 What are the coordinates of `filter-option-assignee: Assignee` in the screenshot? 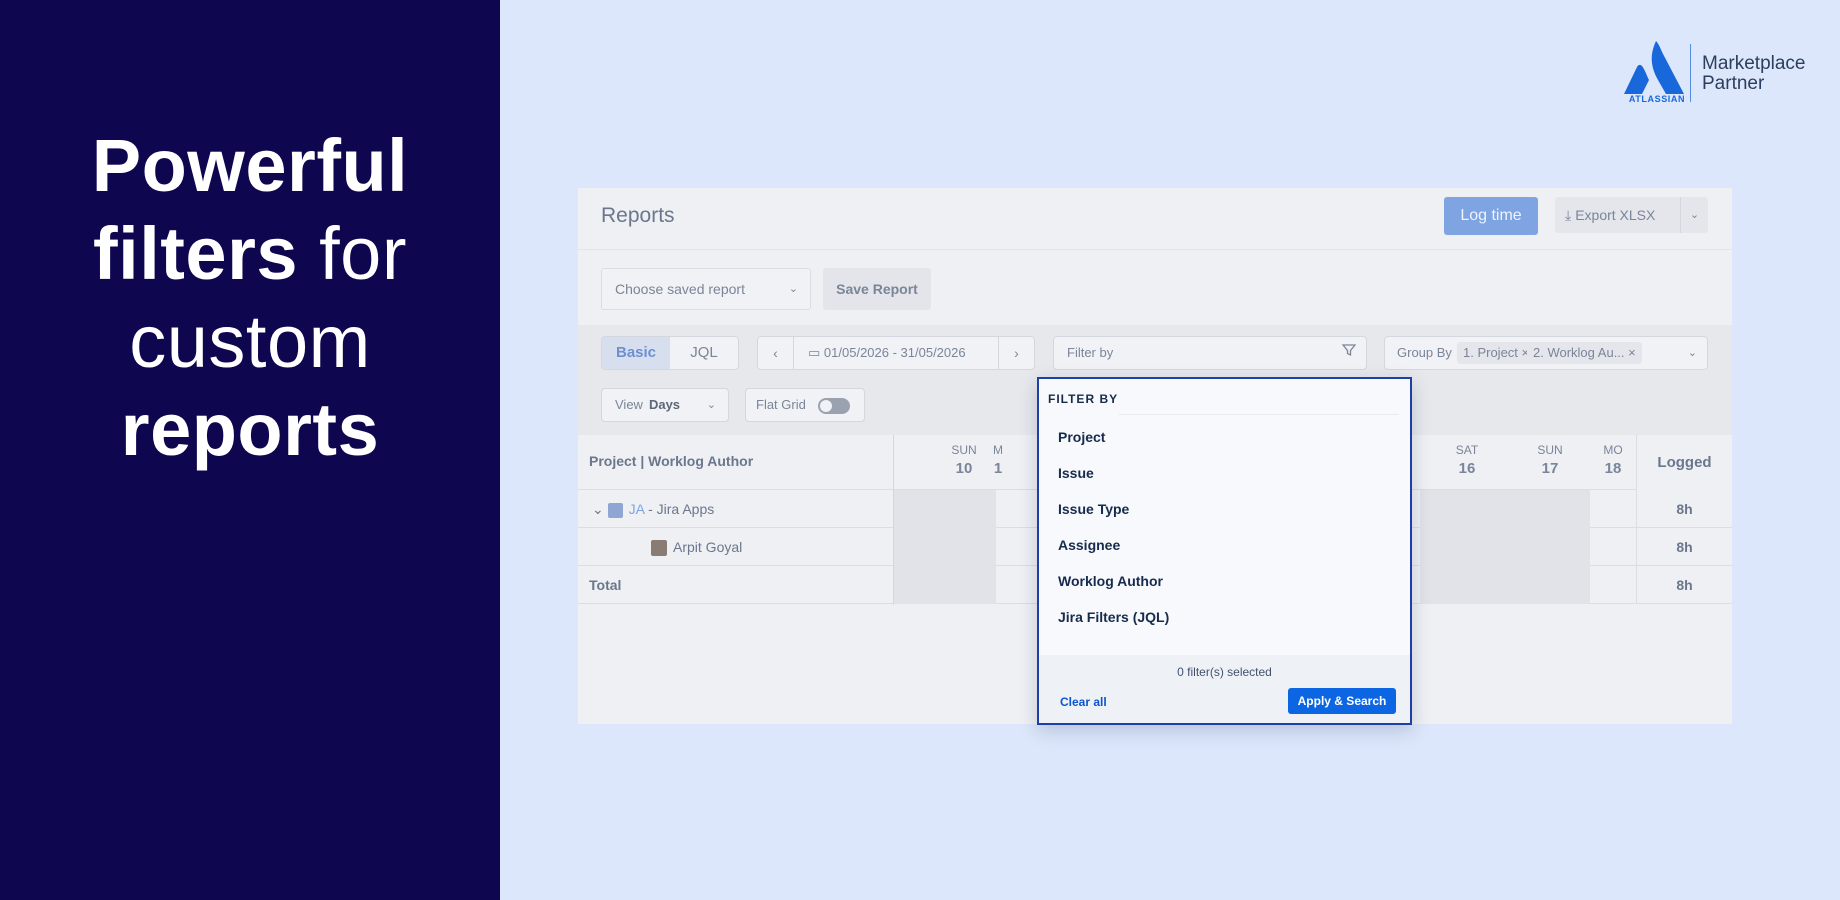 It's located at (1224, 545).